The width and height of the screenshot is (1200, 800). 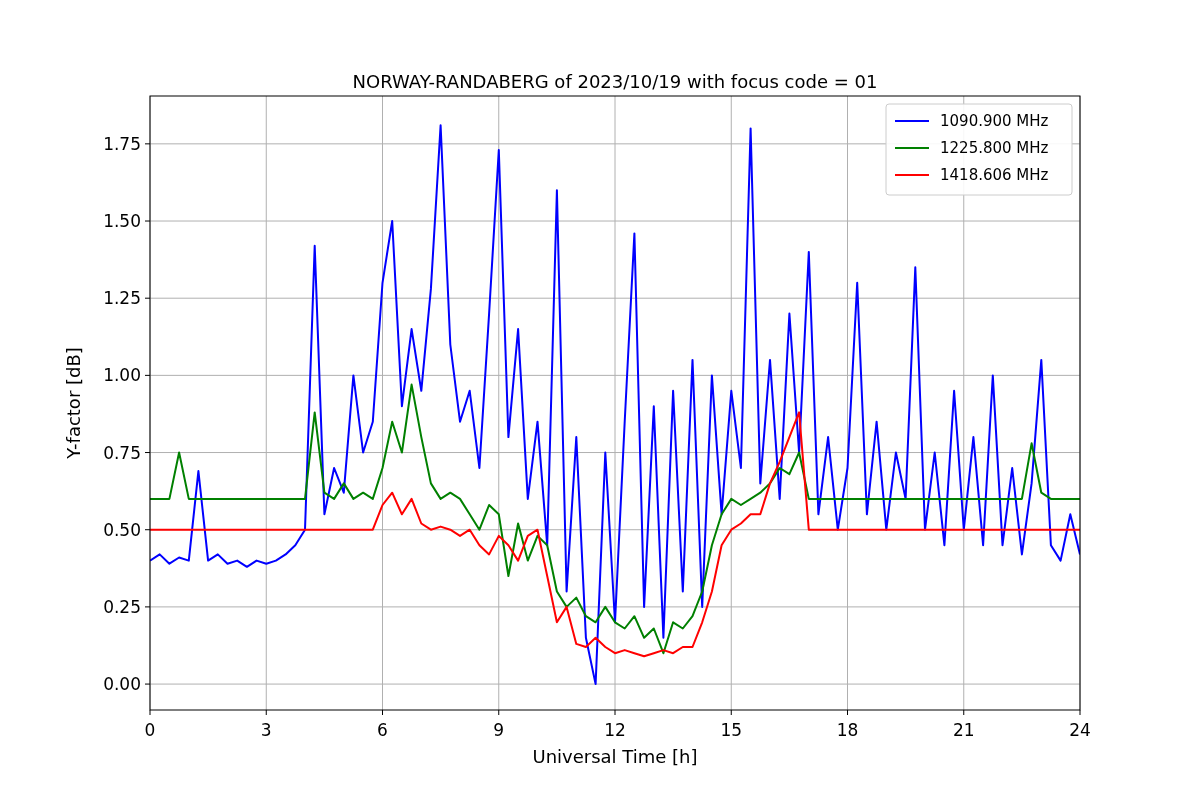 I want to click on tick-label: 0.25, so click(x=122, y=606).